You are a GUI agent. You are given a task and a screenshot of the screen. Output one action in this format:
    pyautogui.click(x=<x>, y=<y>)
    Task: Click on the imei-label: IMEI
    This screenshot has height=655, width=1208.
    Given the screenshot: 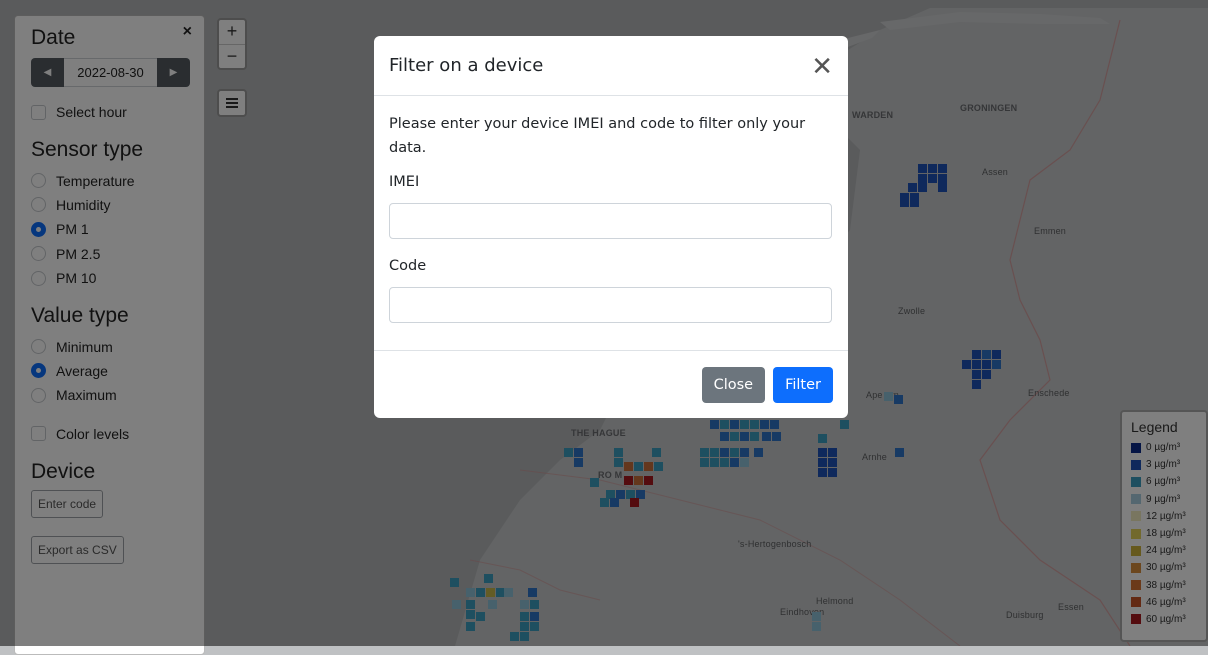 What is the action you would take?
    pyautogui.click(x=404, y=182)
    